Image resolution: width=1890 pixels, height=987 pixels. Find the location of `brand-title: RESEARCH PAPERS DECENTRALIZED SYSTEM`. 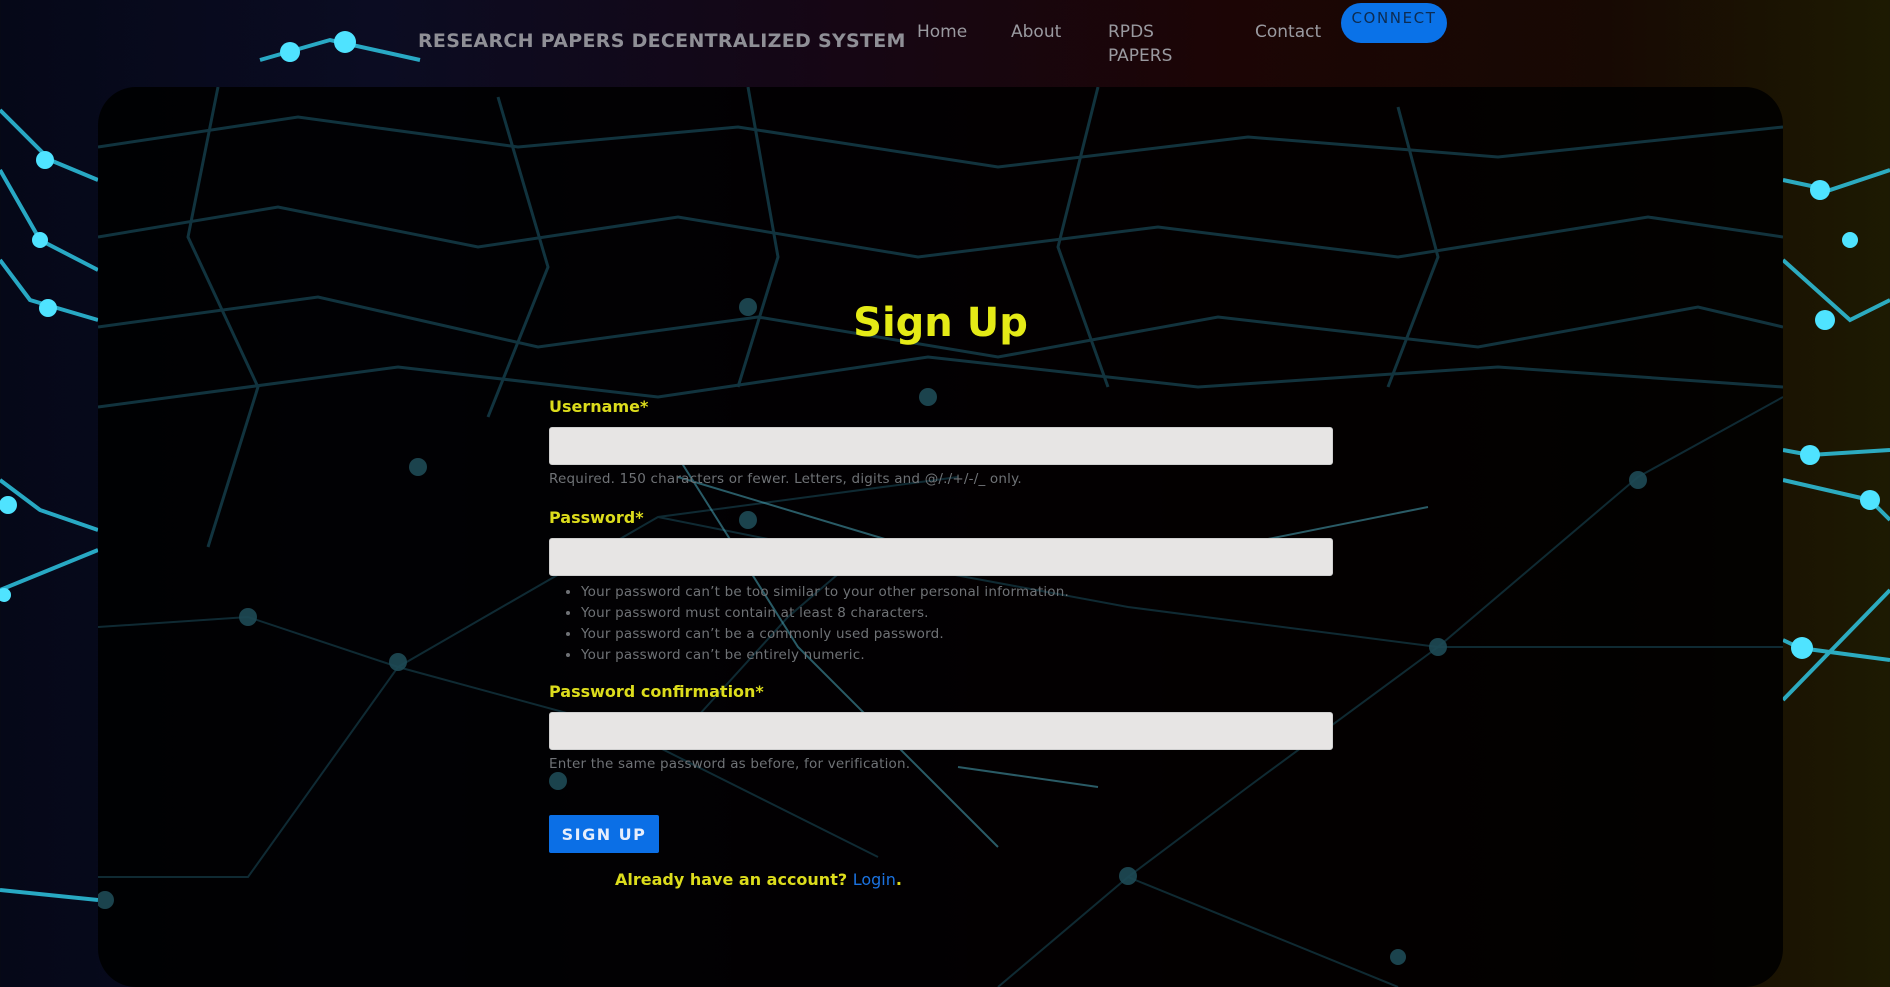

brand-title: RESEARCH PAPERS DECENTRALIZED SYSTEM is located at coordinates (662, 41).